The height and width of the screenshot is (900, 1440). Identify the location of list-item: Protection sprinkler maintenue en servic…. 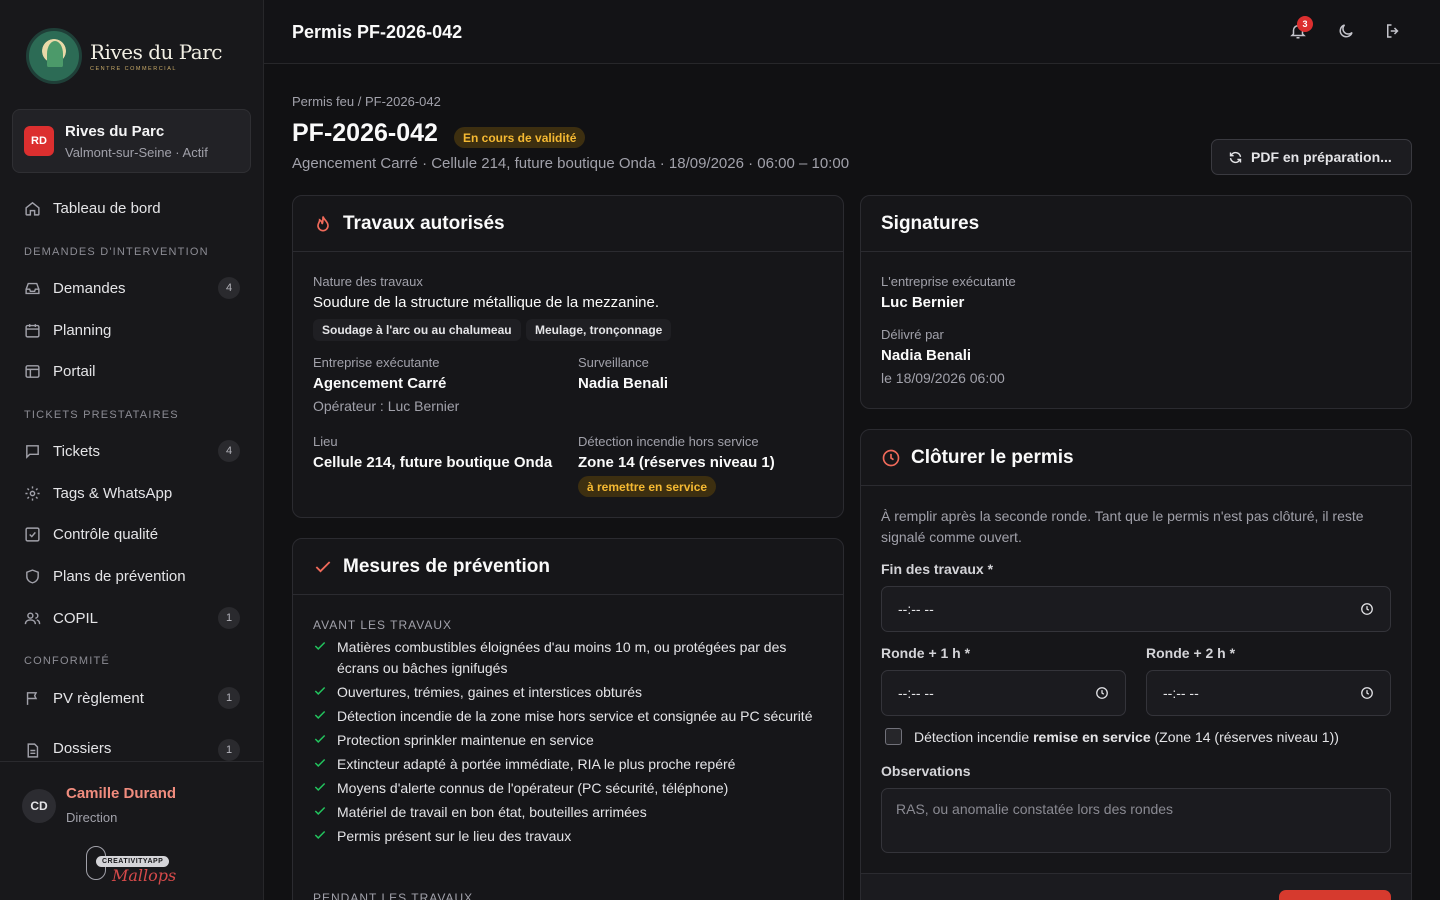
(563, 740).